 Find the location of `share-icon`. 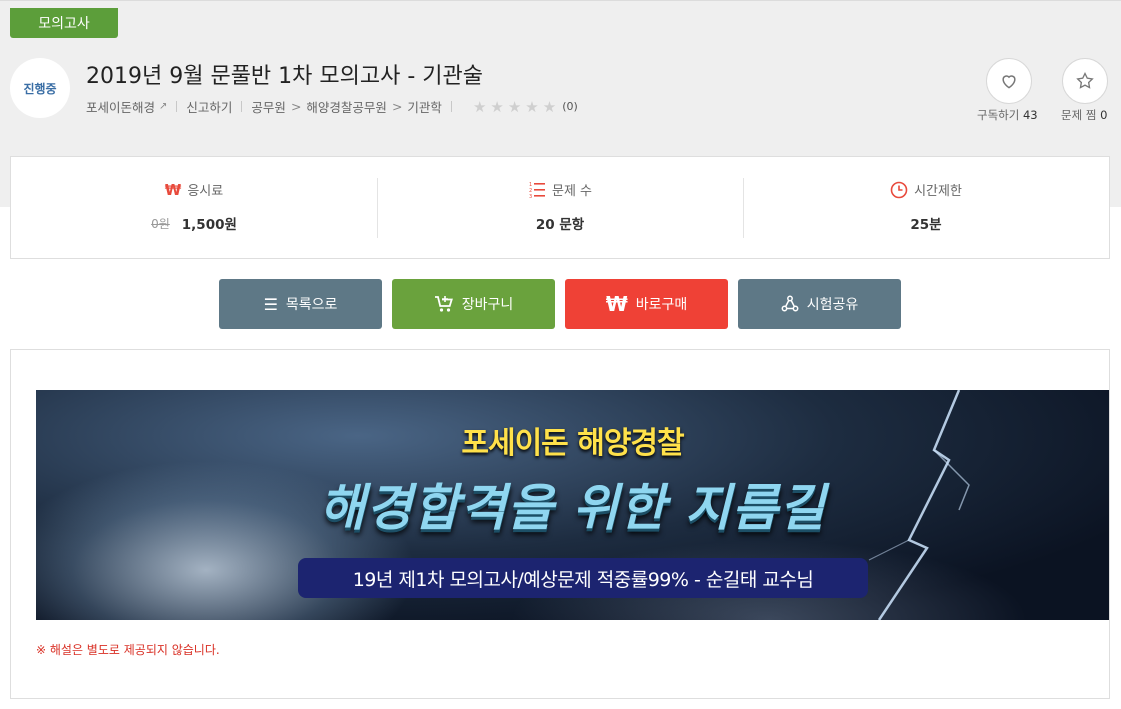

share-icon is located at coordinates (790, 303).